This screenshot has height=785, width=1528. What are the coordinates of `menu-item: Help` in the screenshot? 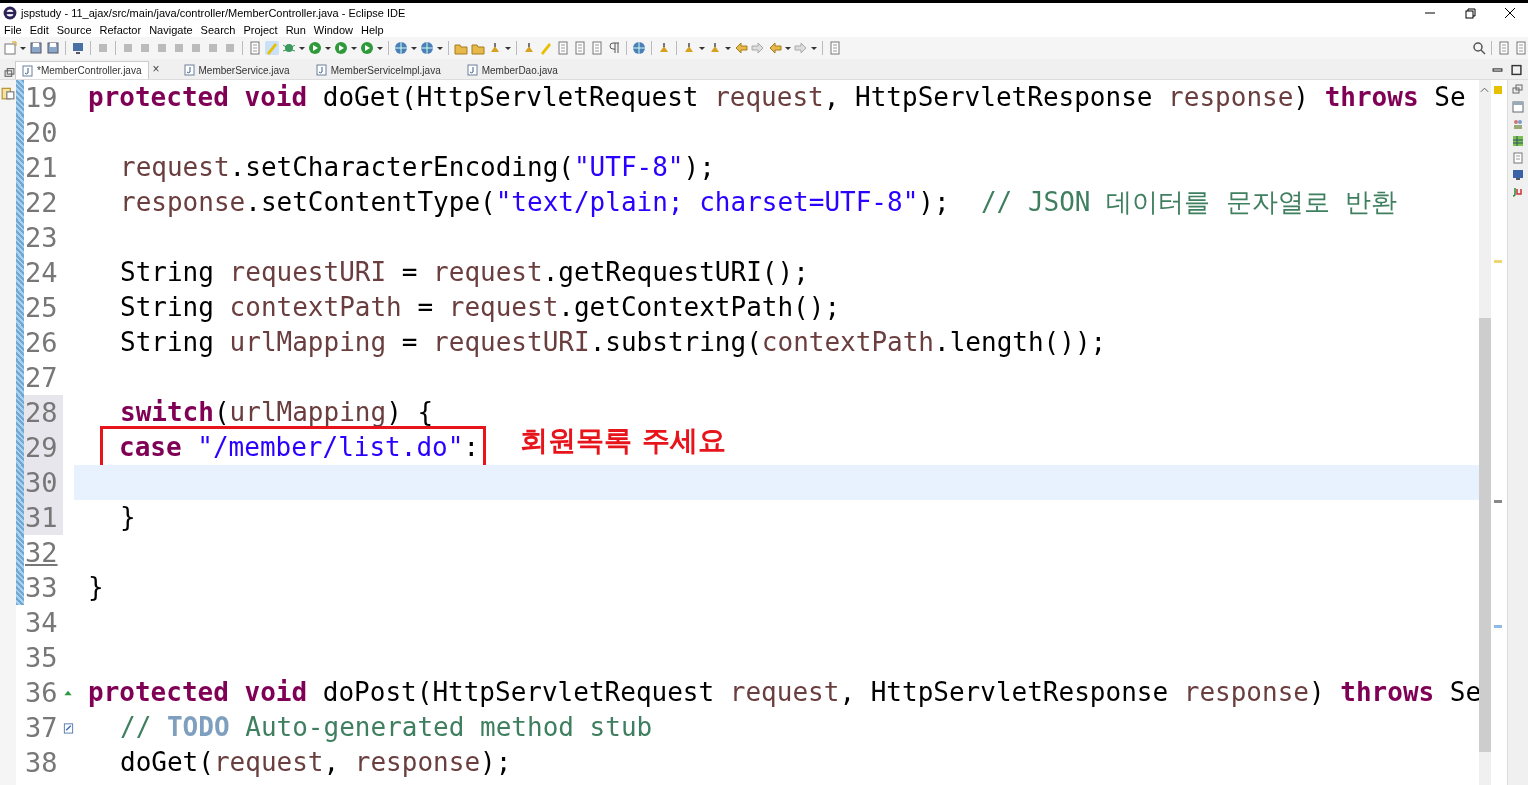 It's located at (374, 29).